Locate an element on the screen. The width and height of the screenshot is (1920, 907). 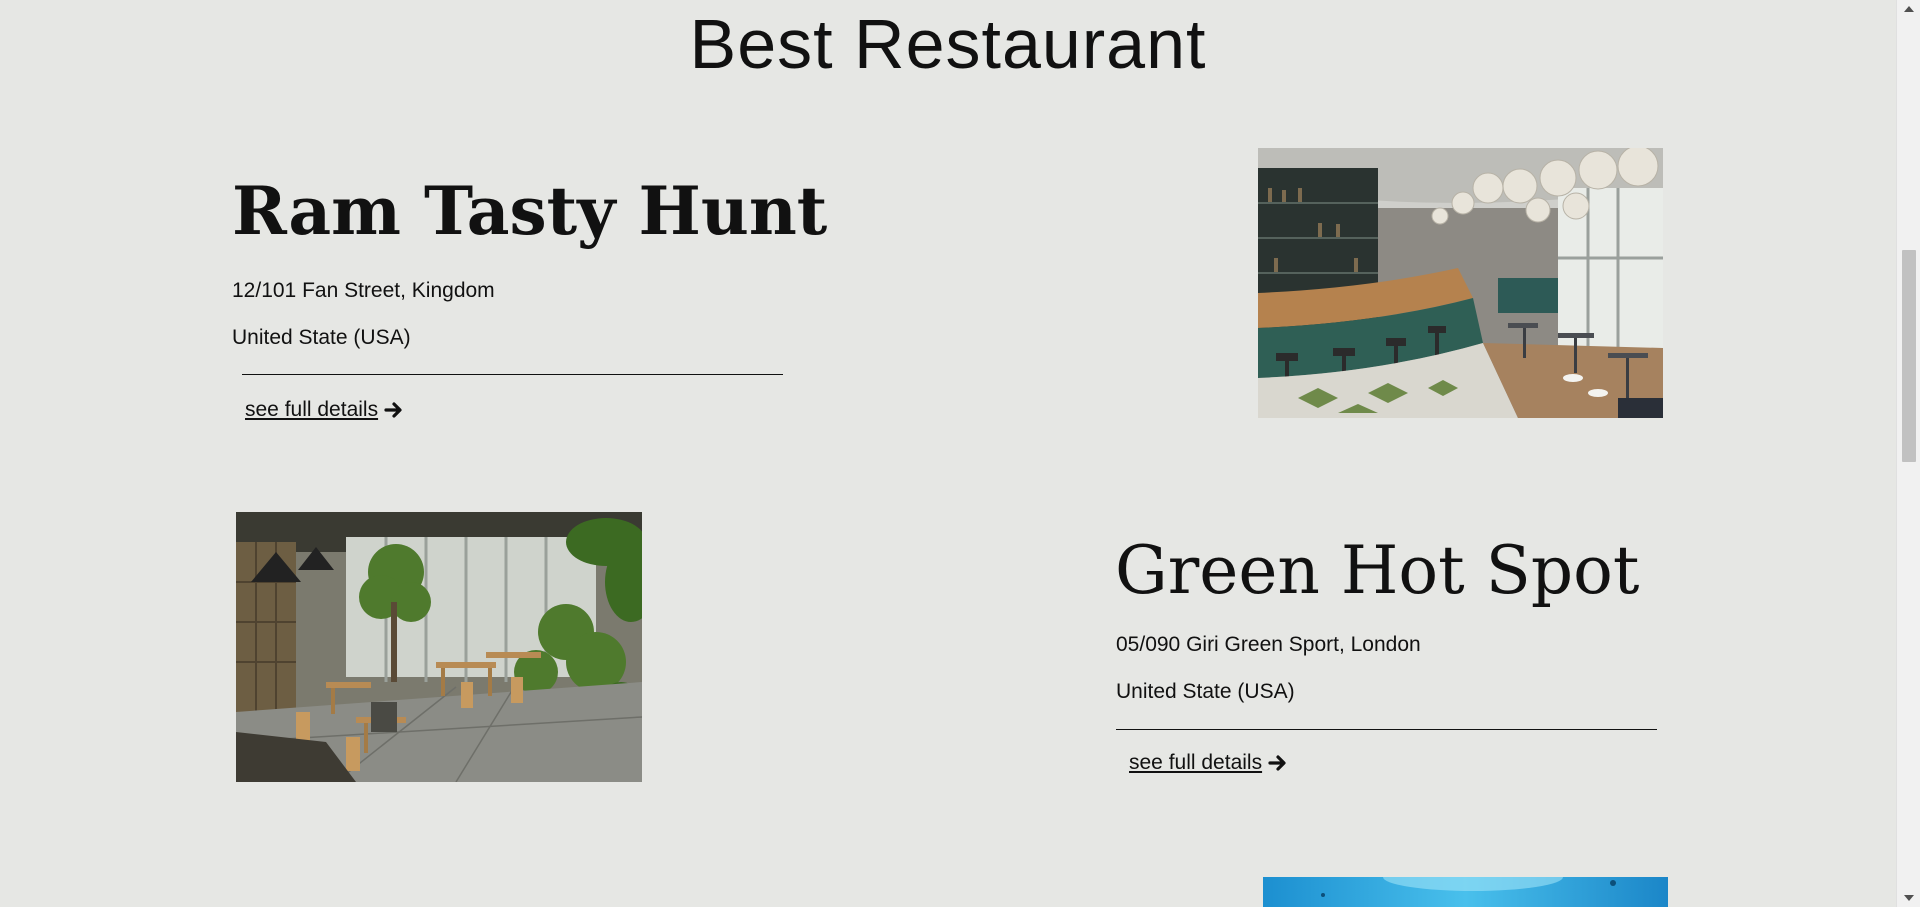
page-title: Best Restaurant is located at coordinates (948, 44).